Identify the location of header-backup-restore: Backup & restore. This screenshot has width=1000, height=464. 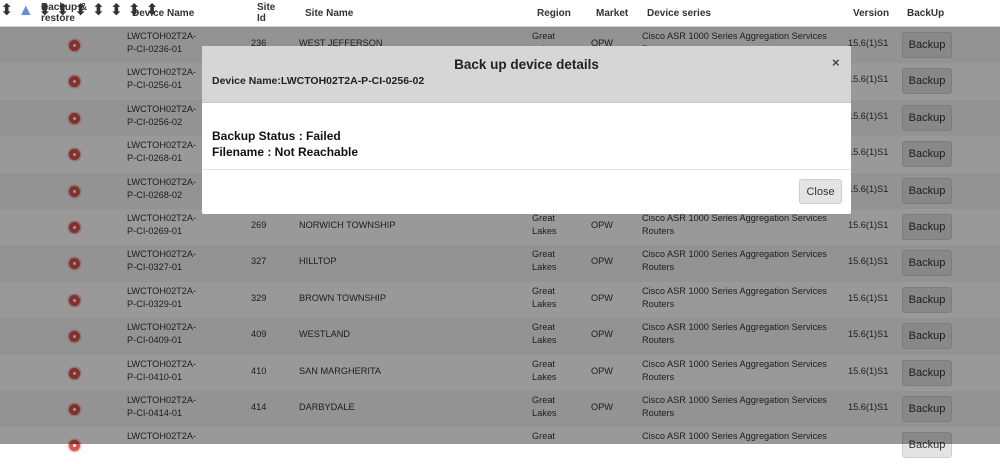
(68, 13).